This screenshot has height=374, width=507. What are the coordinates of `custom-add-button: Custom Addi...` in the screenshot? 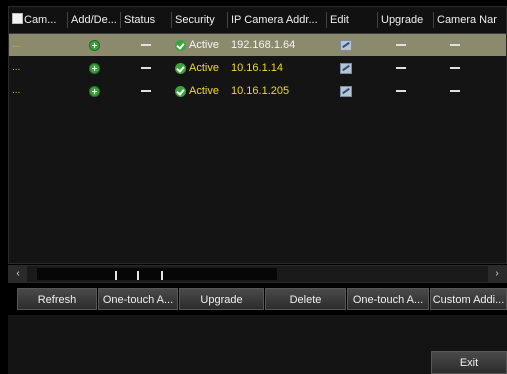 It's located at (468, 299).